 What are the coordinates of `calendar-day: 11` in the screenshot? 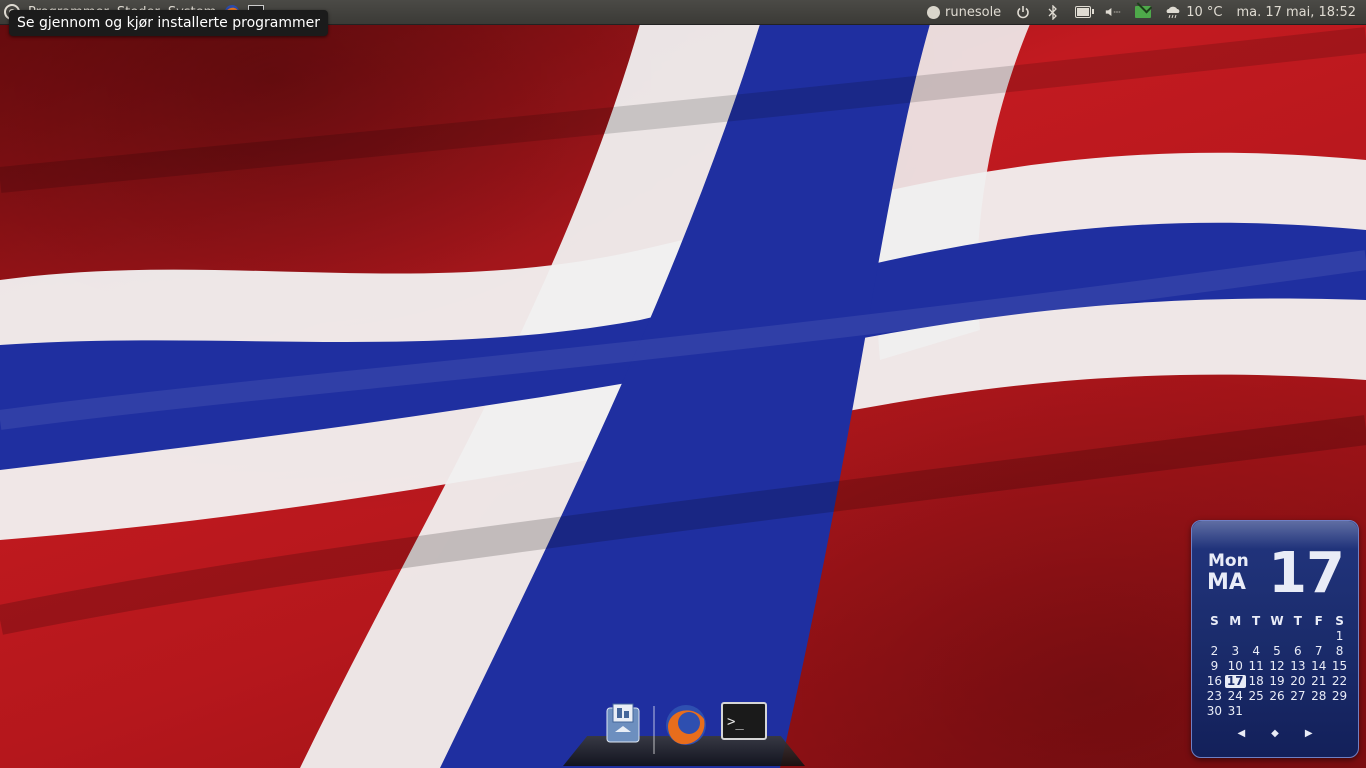 It's located at (1256, 666).